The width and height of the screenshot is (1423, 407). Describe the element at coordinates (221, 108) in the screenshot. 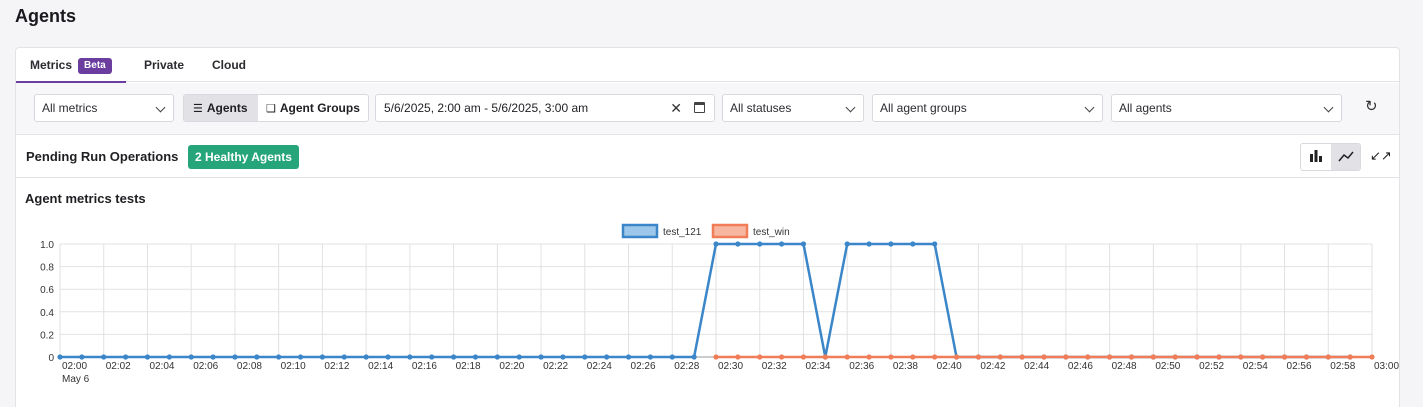

I see `agents-toggle-button: ☰ Agents` at that location.